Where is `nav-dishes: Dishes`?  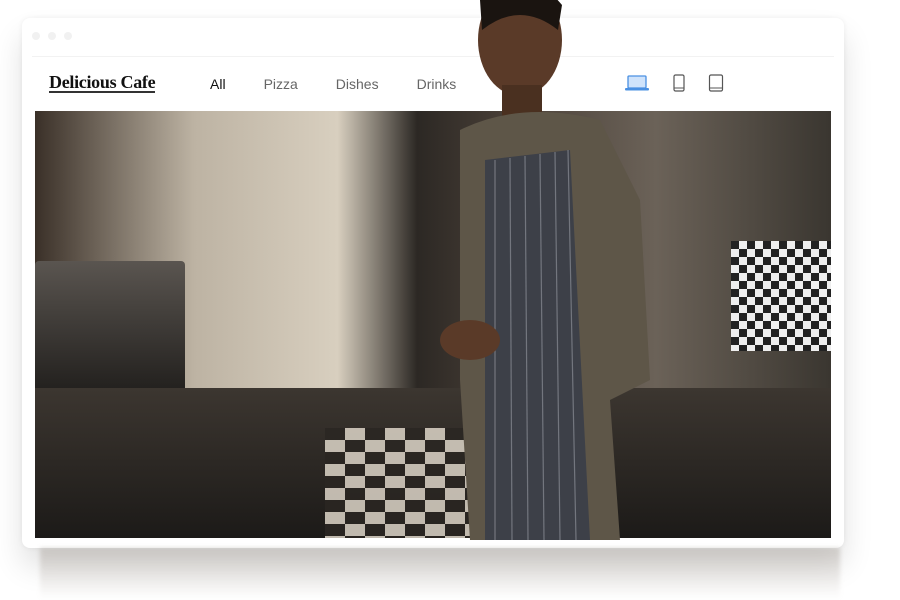 nav-dishes: Dishes is located at coordinates (357, 84).